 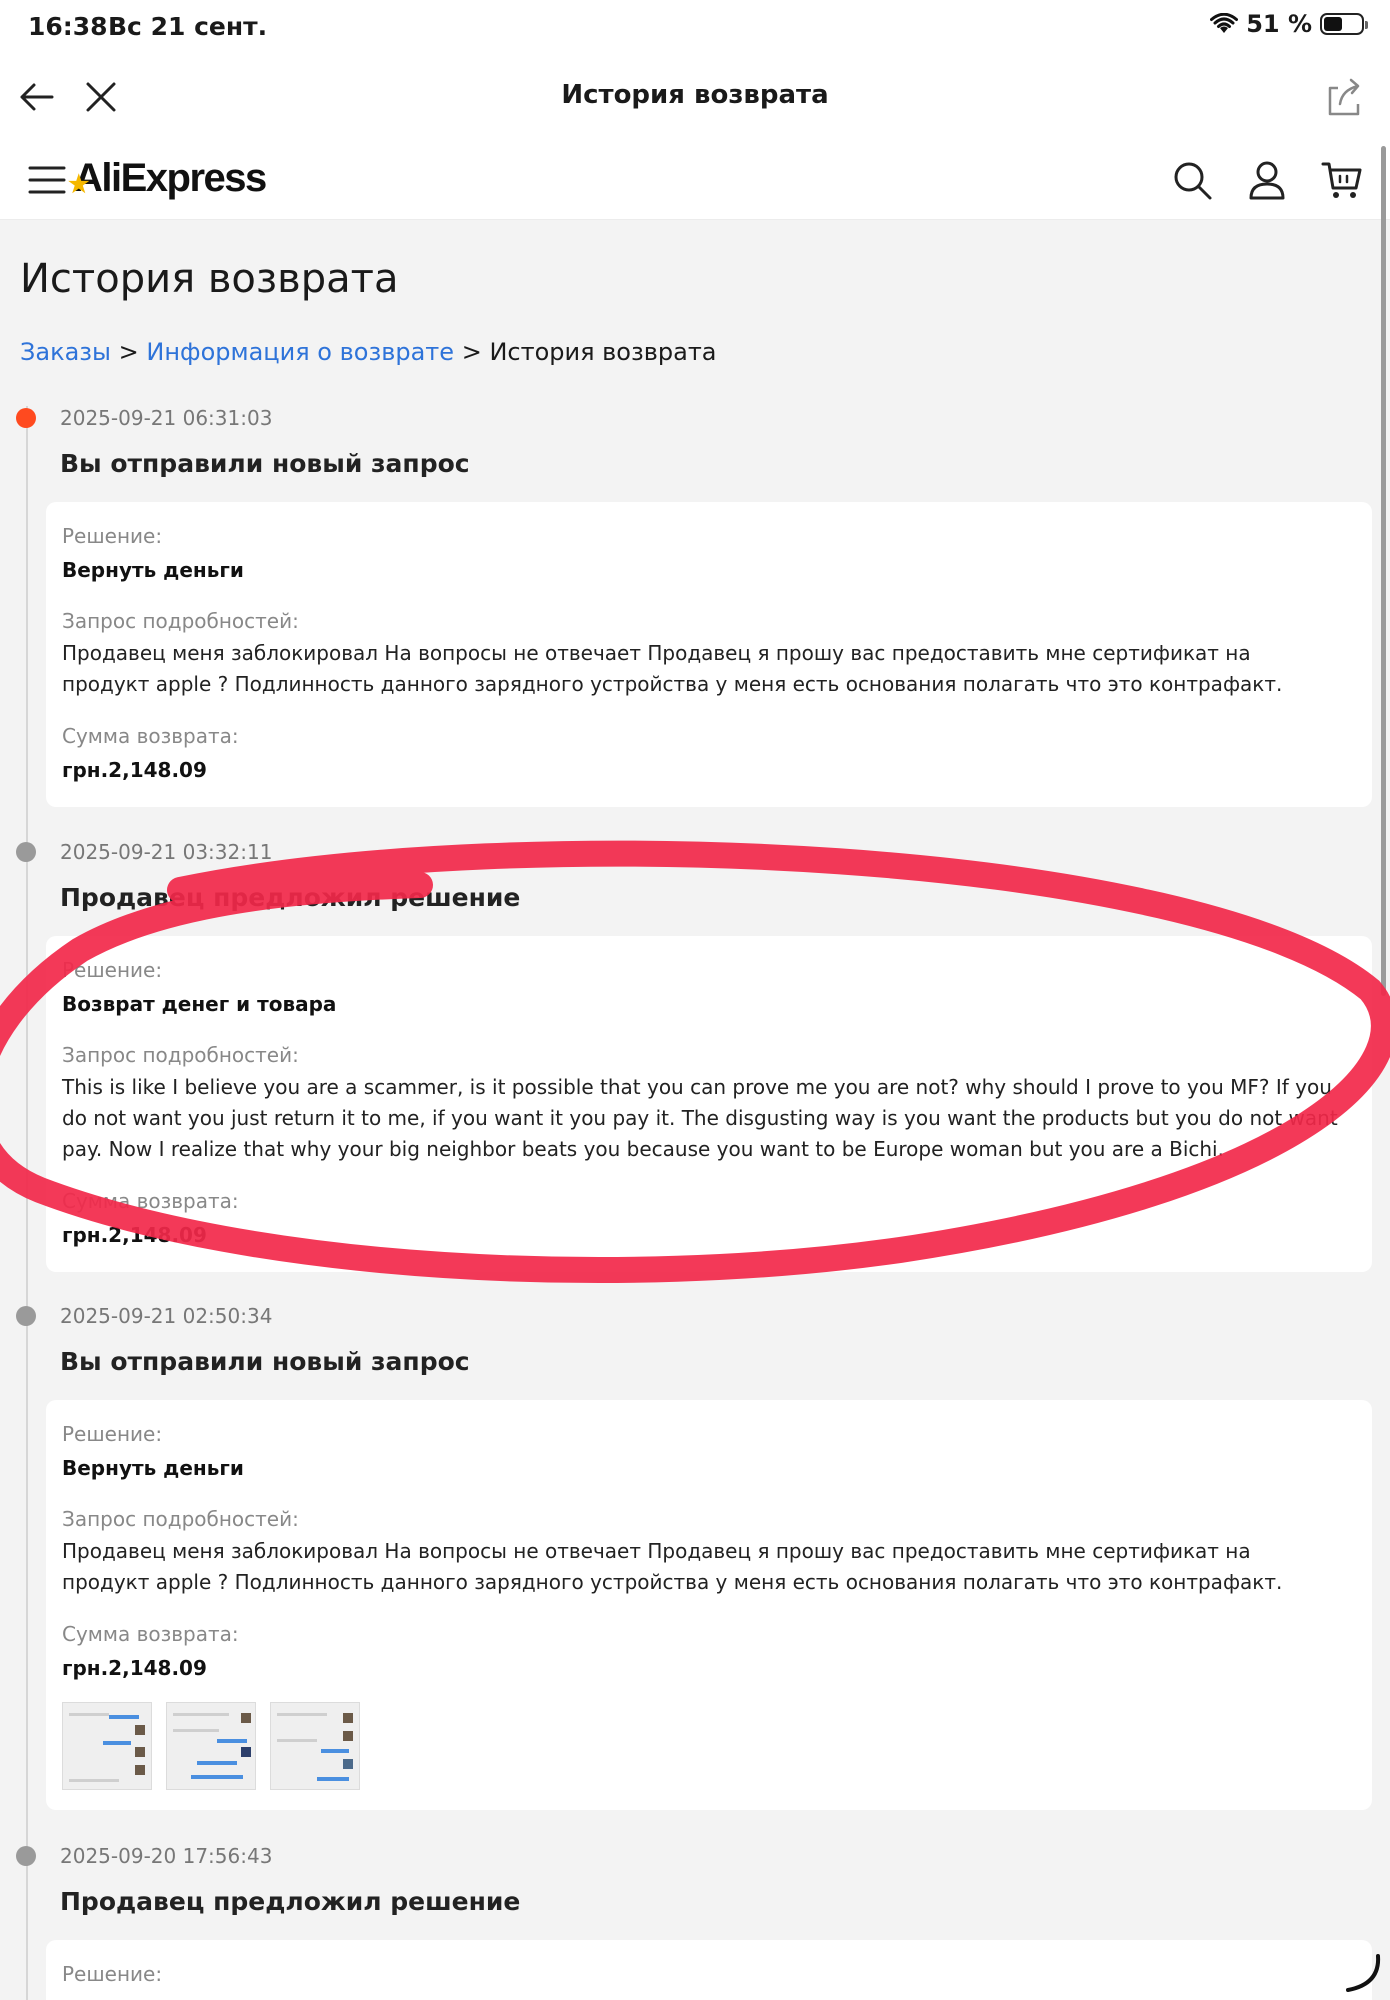 I want to click on entry-timestamp: 2025-09-21 03:32:11, so click(x=166, y=852).